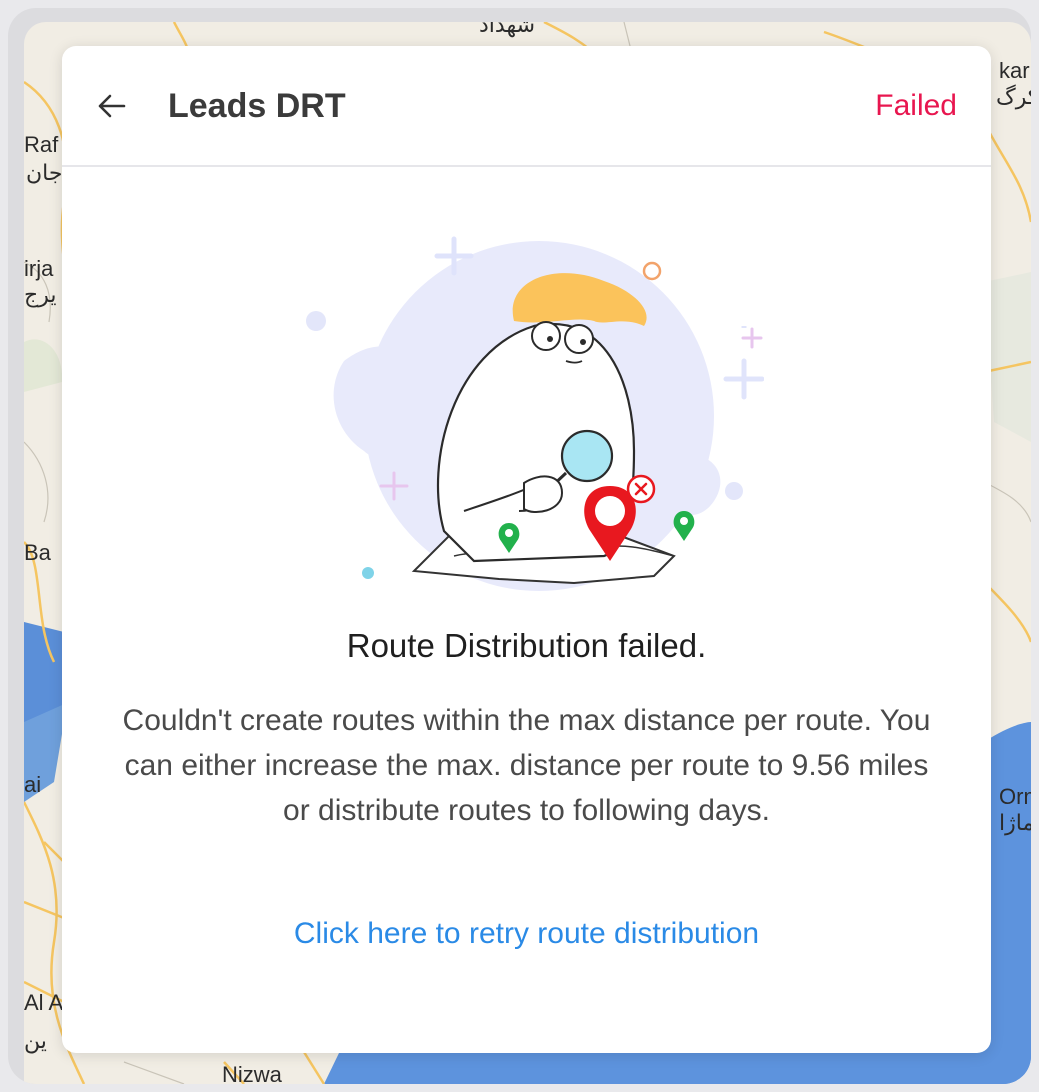 The image size is (1039, 1092). What do you see at coordinates (1013, 96) in the screenshot?
I see `map-label: کرگ` at bounding box center [1013, 96].